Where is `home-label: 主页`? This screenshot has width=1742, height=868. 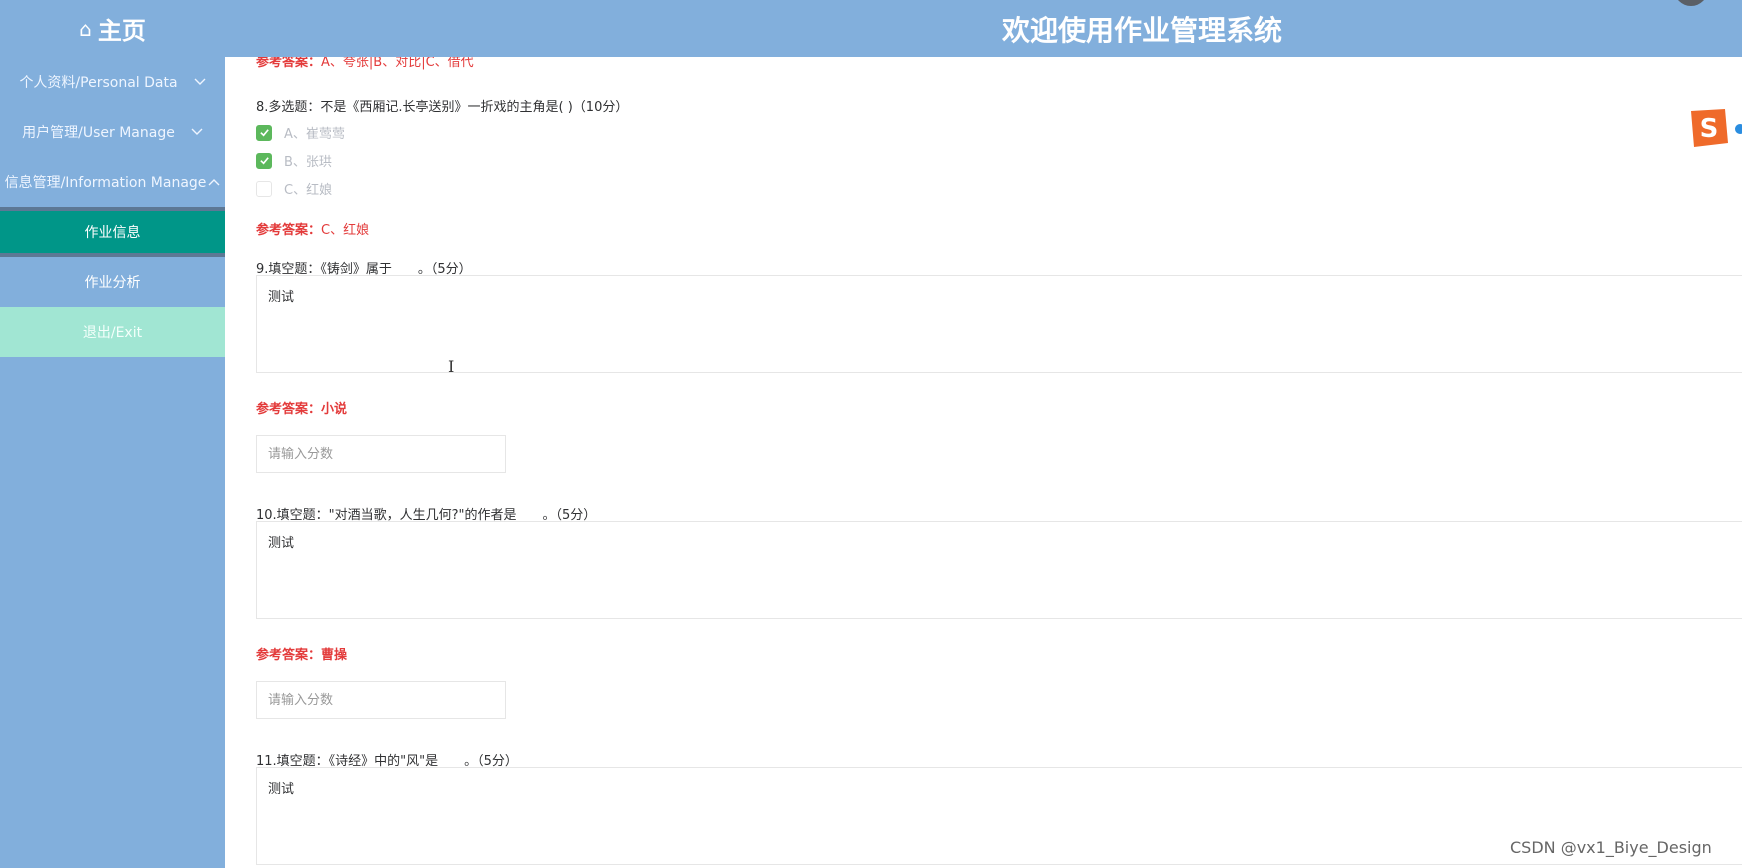
home-label: 主页 is located at coordinates (121, 31).